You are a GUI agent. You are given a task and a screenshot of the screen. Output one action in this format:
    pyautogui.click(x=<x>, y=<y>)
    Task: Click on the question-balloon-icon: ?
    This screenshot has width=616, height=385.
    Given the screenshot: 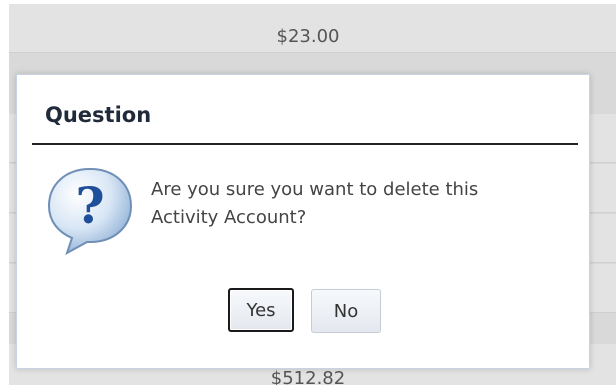 What is the action you would take?
    pyautogui.click(x=90, y=211)
    